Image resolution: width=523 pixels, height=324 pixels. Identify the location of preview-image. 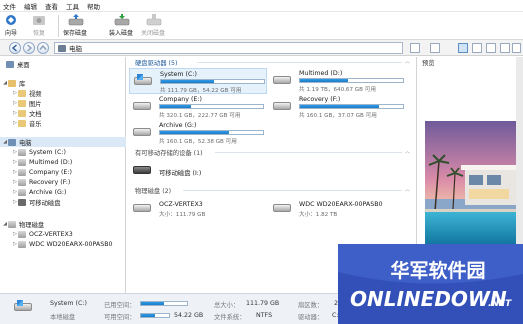
(471, 184).